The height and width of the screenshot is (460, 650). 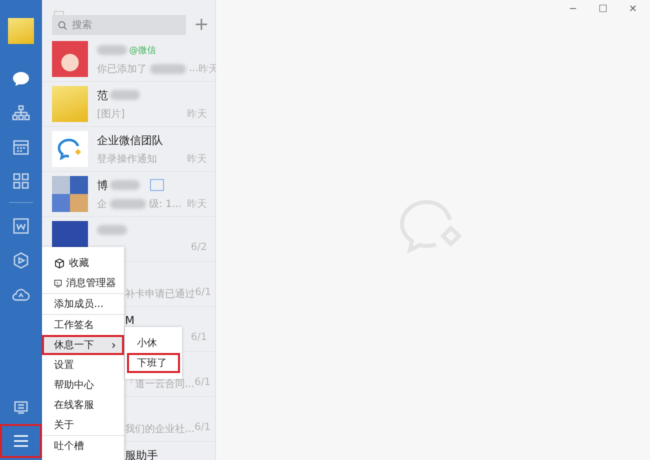 What do you see at coordinates (70, 149) in the screenshot?
I see `speech-bubble-logo-icon` at bounding box center [70, 149].